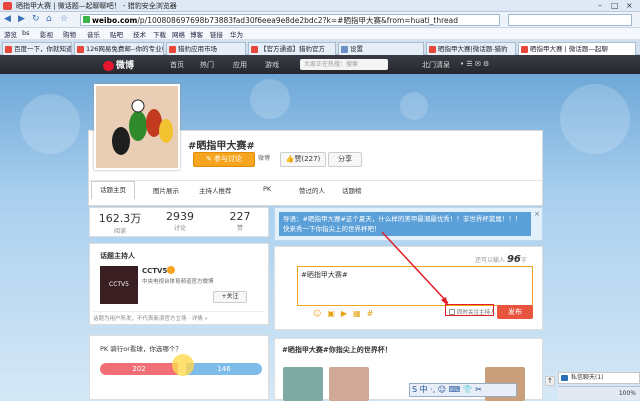  What do you see at coordinates (344, 64) in the screenshot?
I see `weibo-search-input: 大家正在热搜：搜索` at bounding box center [344, 64].